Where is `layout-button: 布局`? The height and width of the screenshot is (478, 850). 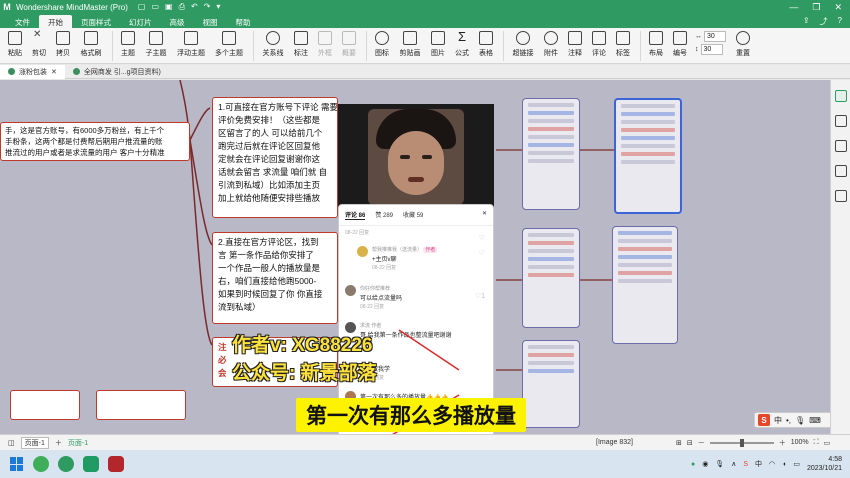
layout-button: 布局 is located at coordinates (656, 44).